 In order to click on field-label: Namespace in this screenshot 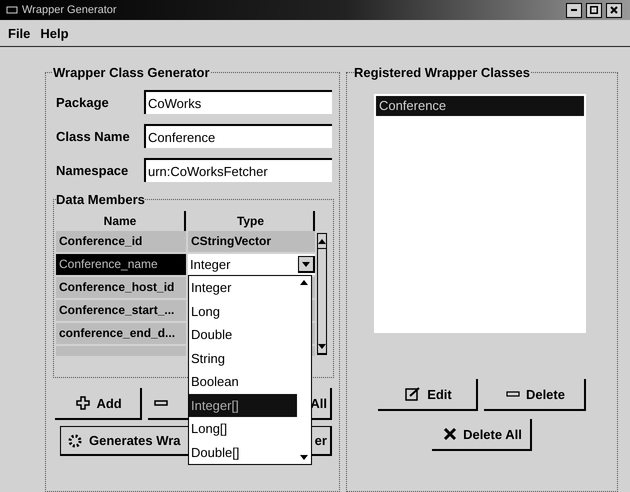, I will do `click(93, 170)`.